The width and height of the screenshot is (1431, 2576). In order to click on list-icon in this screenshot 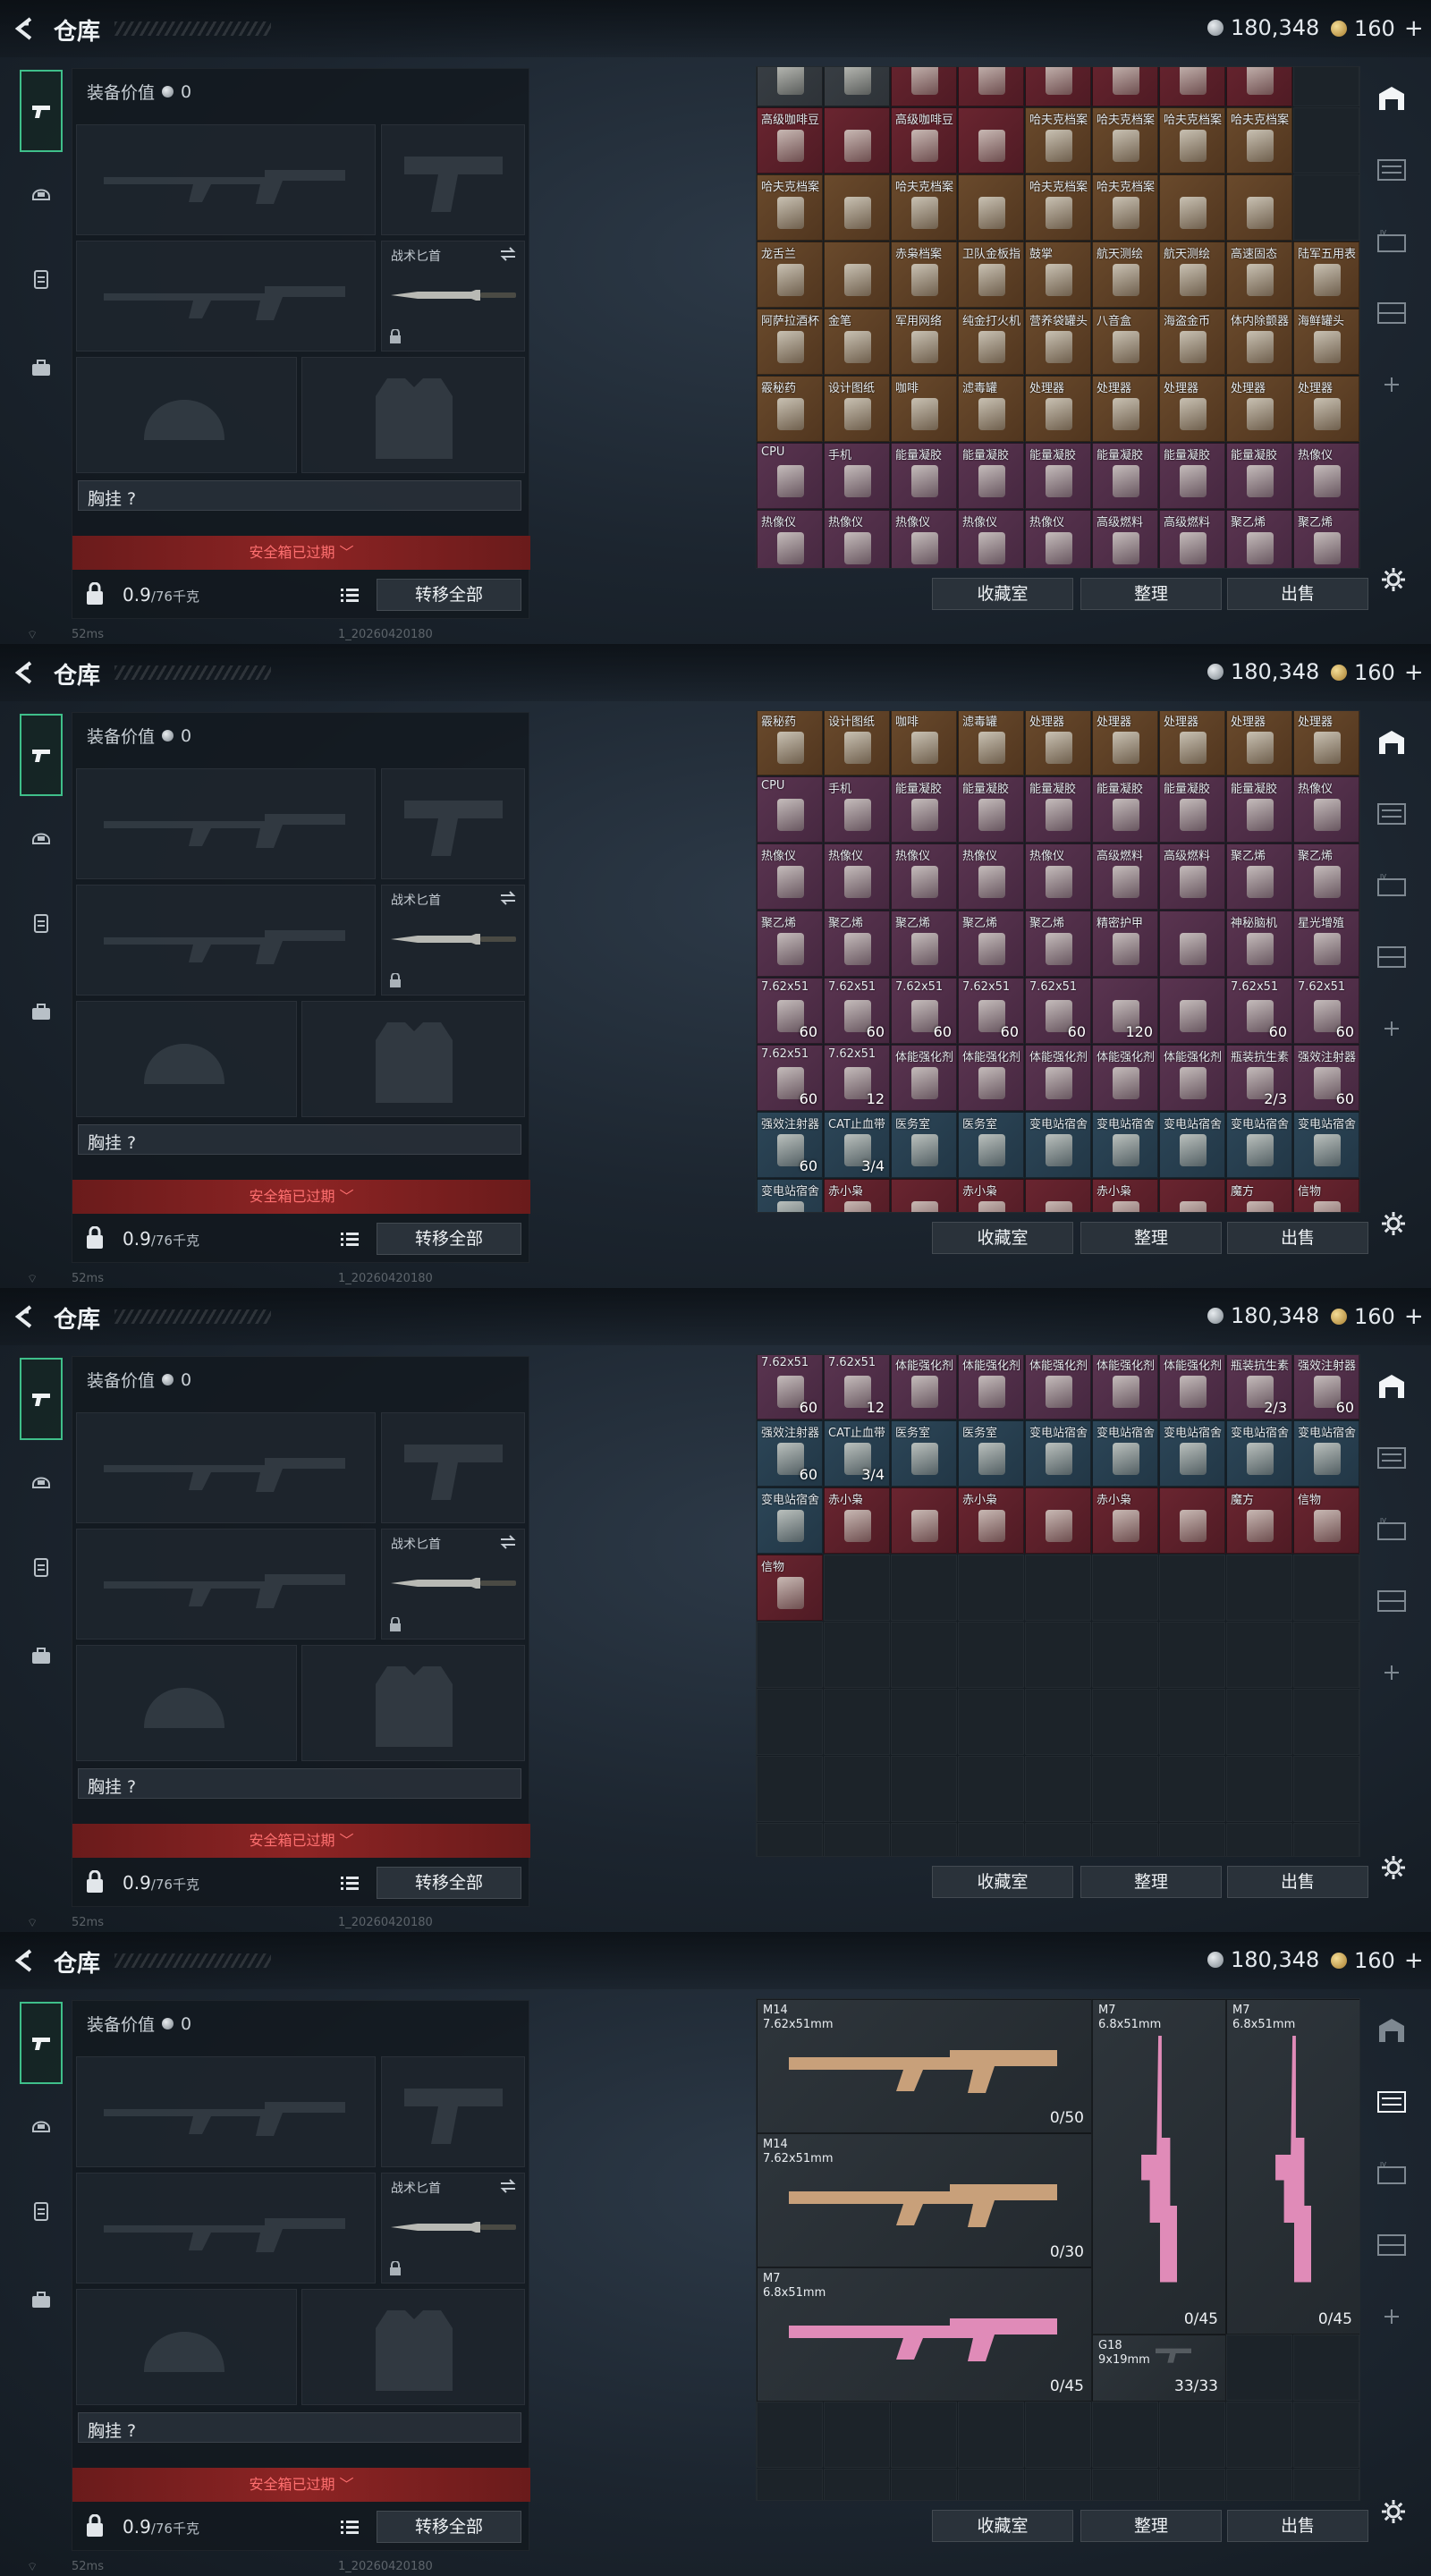, I will do `click(350, 1239)`.